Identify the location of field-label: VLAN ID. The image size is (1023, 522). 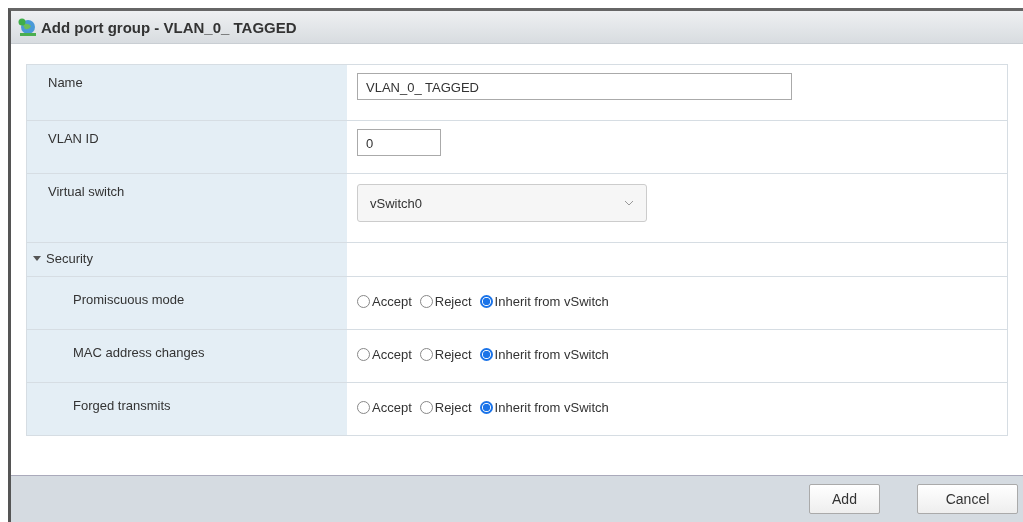
(73, 138).